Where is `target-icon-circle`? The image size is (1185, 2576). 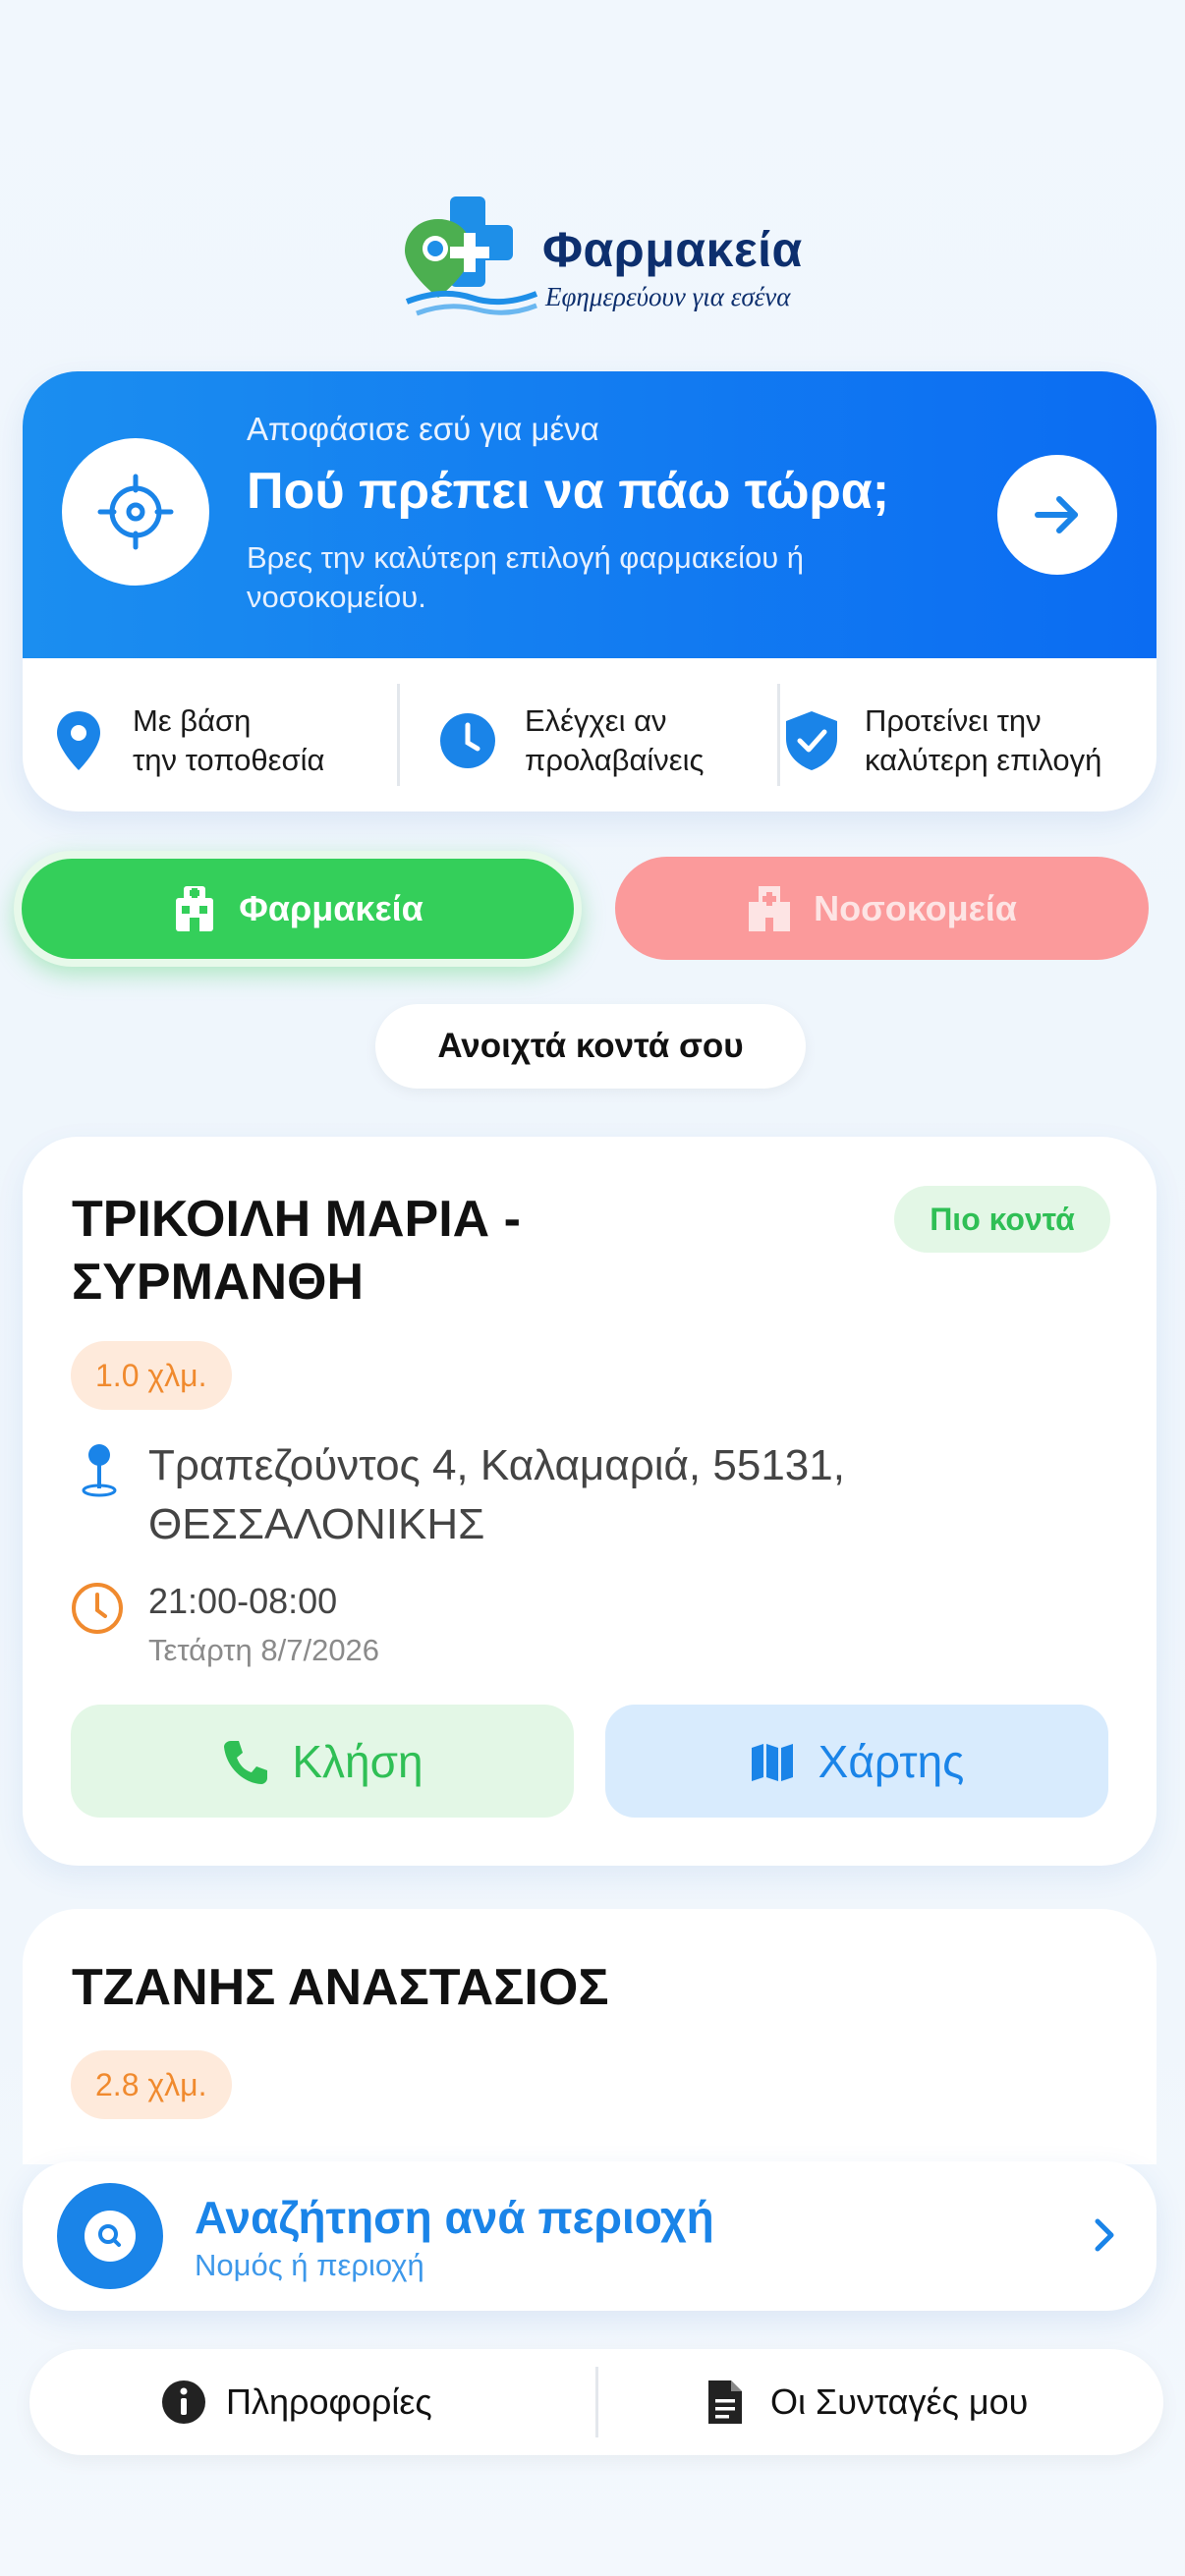 target-icon-circle is located at coordinates (136, 512).